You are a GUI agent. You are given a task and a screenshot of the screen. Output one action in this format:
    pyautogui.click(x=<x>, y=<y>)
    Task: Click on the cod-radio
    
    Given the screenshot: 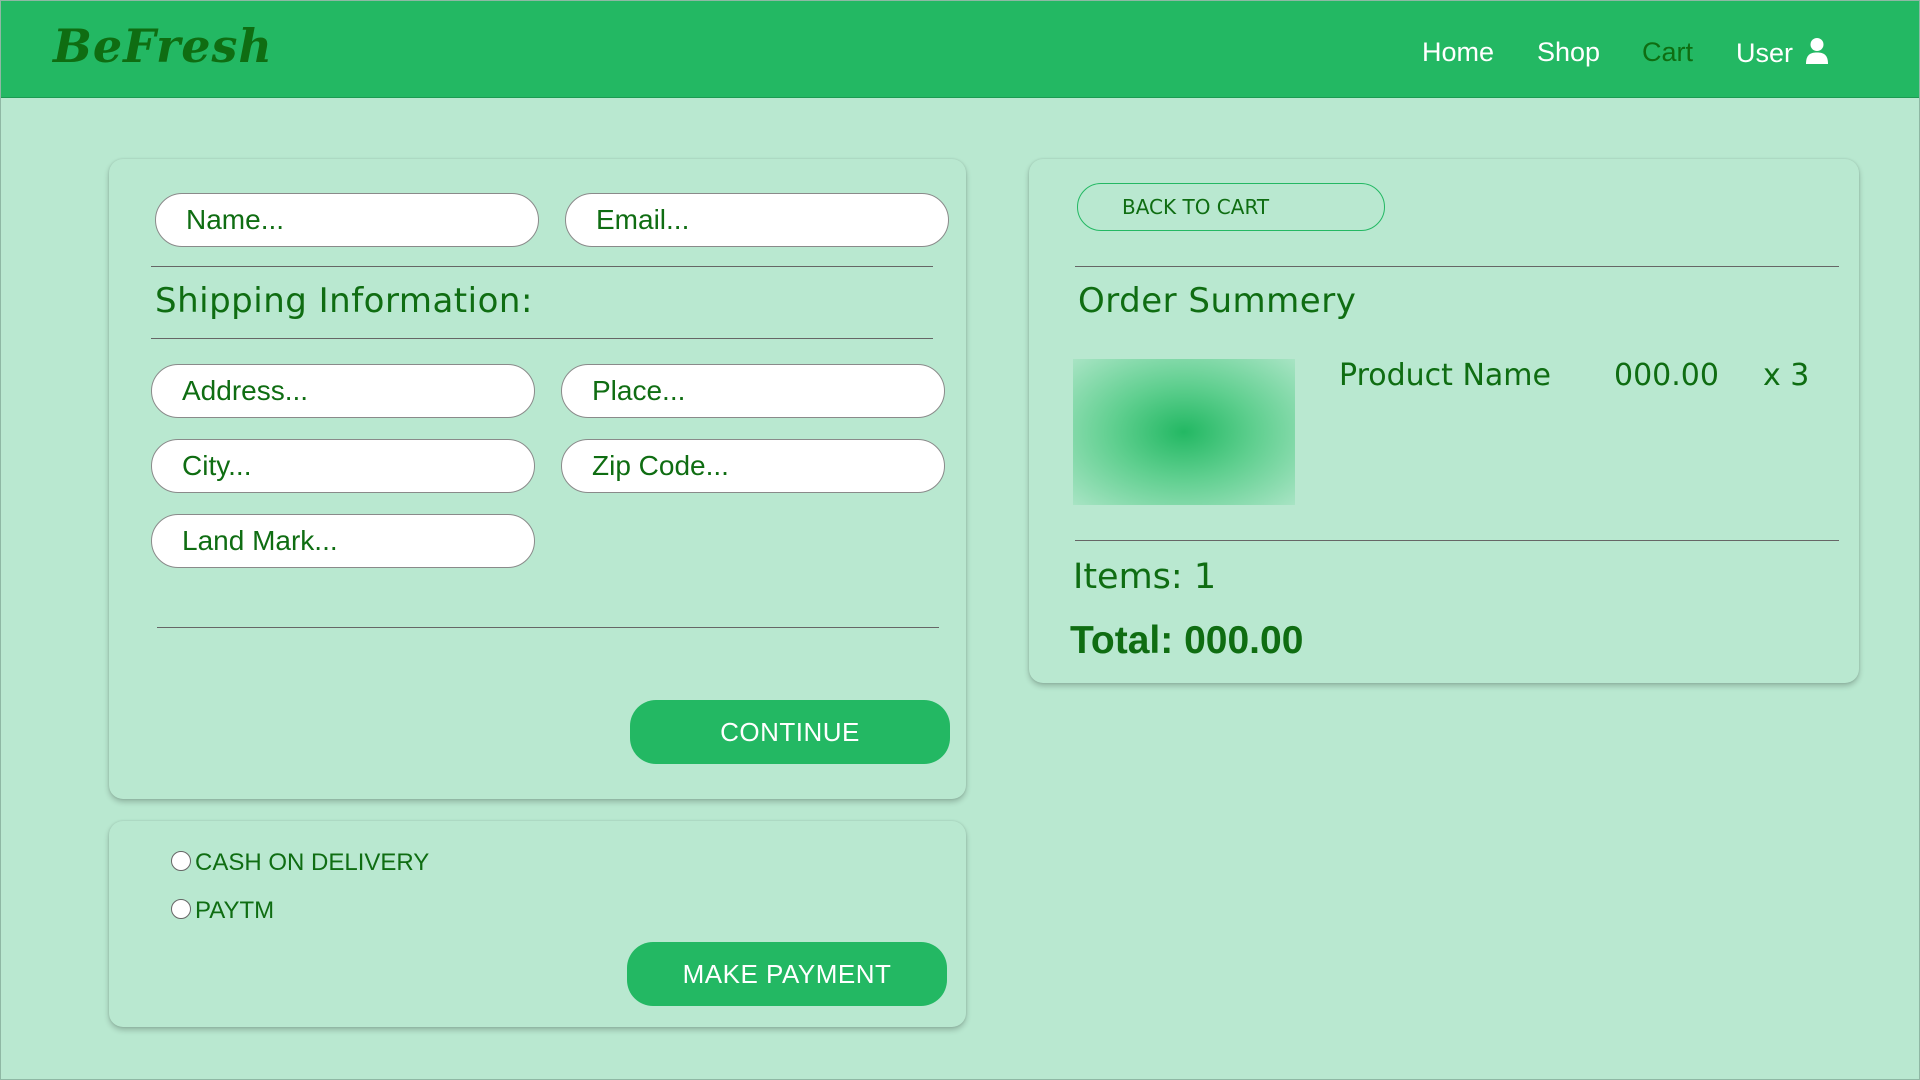 What is the action you would take?
    pyautogui.click(x=181, y=861)
    